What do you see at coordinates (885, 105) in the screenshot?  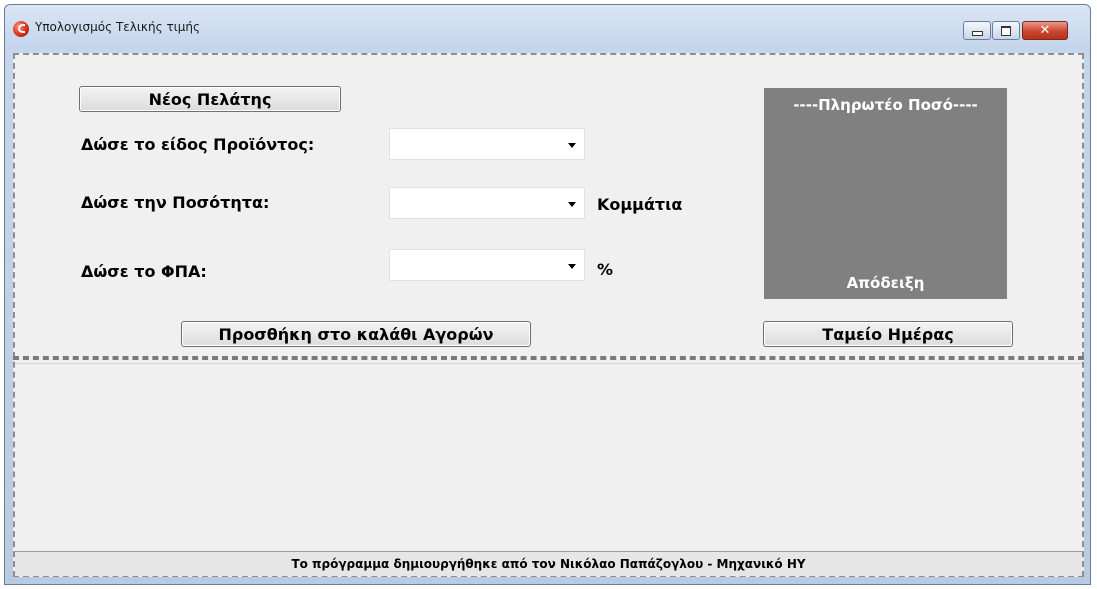 I see `amount-due-title: ----Πληρωτέο Ποσό----` at bounding box center [885, 105].